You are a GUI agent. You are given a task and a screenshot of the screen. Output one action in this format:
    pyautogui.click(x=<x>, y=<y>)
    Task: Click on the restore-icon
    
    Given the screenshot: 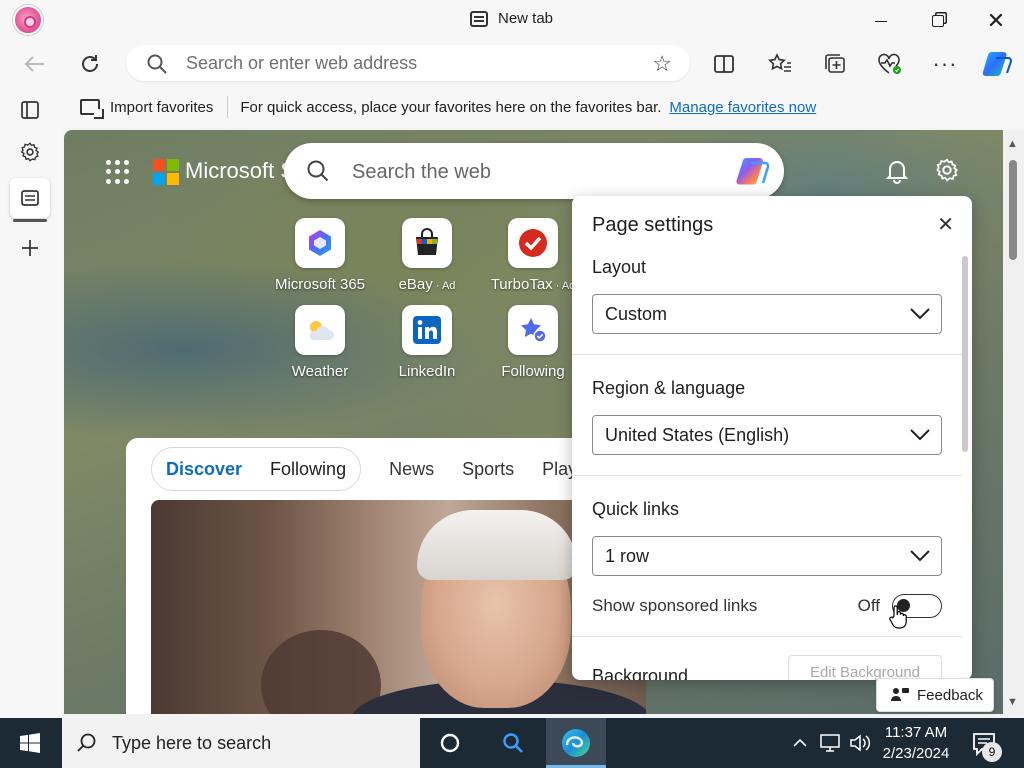 What is the action you would take?
    pyautogui.click(x=938, y=21)
    